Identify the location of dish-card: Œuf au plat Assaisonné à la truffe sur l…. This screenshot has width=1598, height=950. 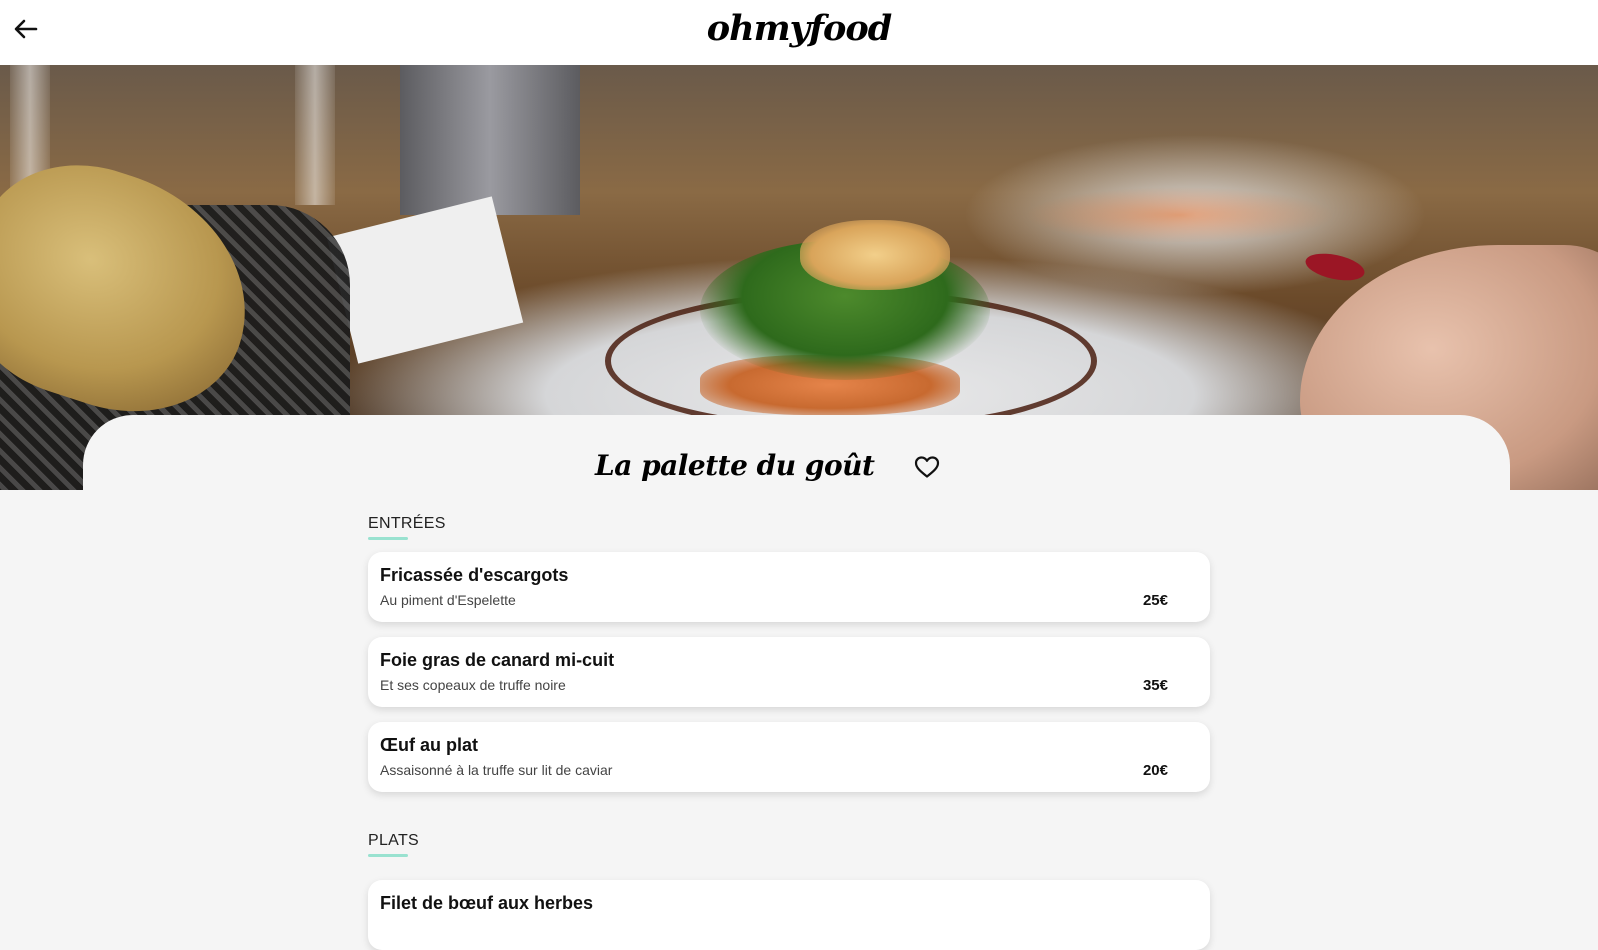
(789, 757).